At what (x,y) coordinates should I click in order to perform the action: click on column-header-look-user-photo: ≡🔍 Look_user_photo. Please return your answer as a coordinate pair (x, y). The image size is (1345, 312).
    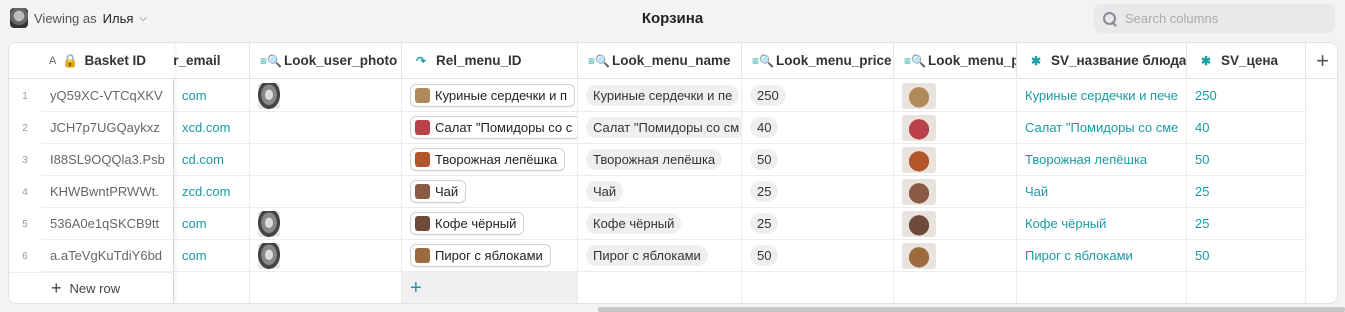
    Looking at the image, I should click on (326, 61).